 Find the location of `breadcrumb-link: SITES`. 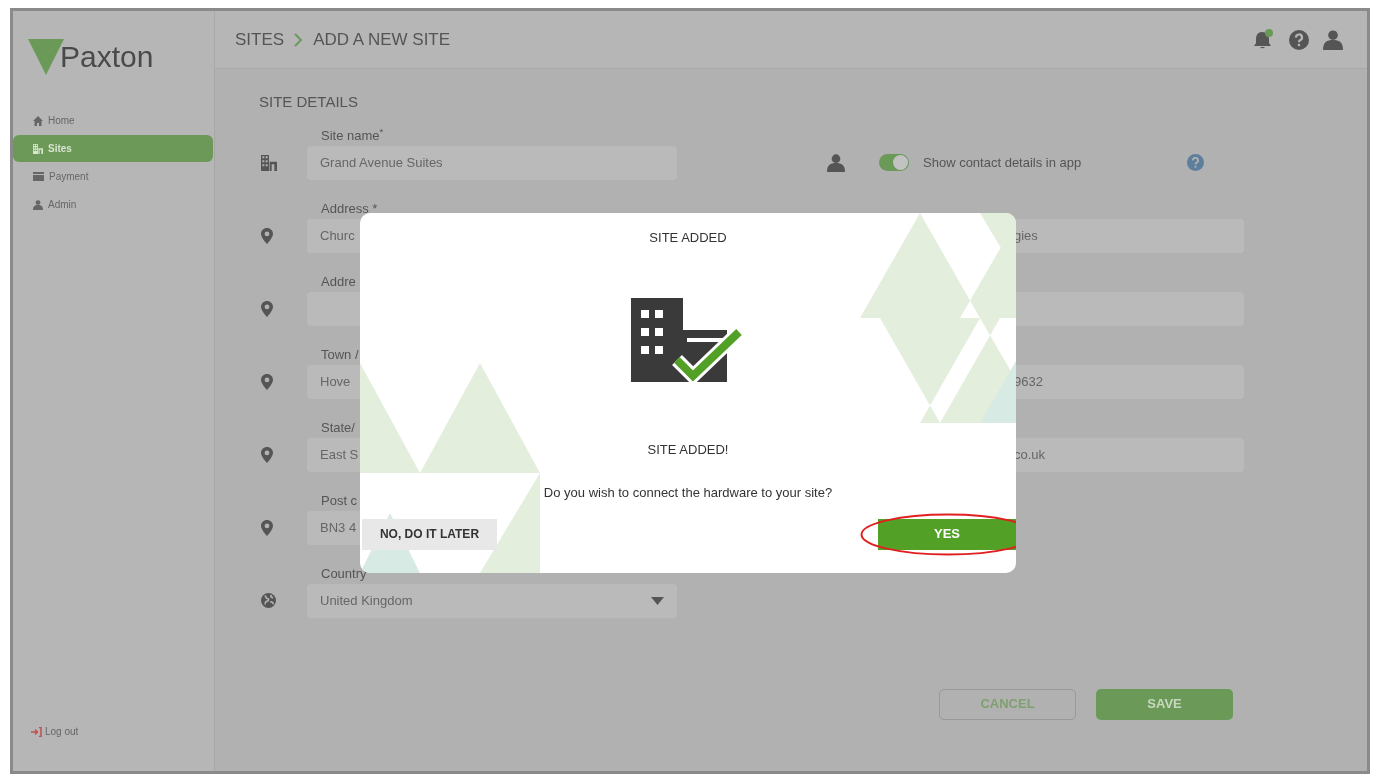

breadcrumb-link: SITES is located at coordinates (260, 39).